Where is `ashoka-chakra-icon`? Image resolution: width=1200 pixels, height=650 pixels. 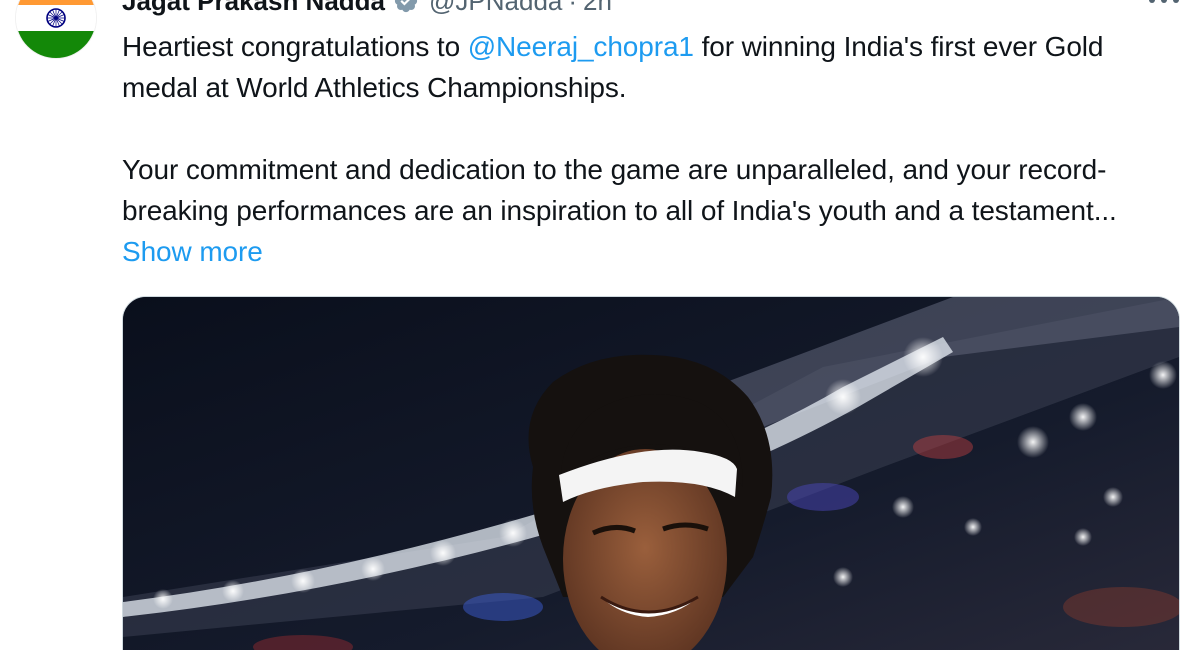
ashoka-chakra-icon is located at coordinates (56, 18).